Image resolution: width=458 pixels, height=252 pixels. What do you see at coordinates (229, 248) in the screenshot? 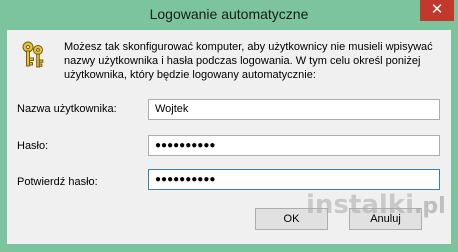
I see `window-frame-bottom` at bounding box center [229, 248].